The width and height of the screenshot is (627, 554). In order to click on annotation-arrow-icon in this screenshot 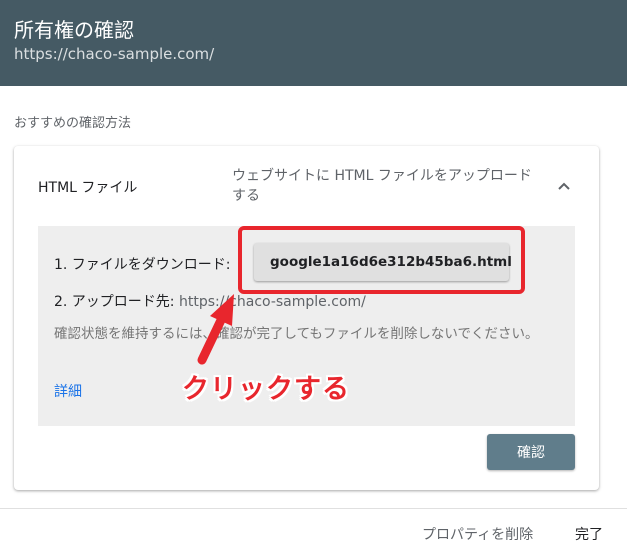, I will do `click(215, 329)`.